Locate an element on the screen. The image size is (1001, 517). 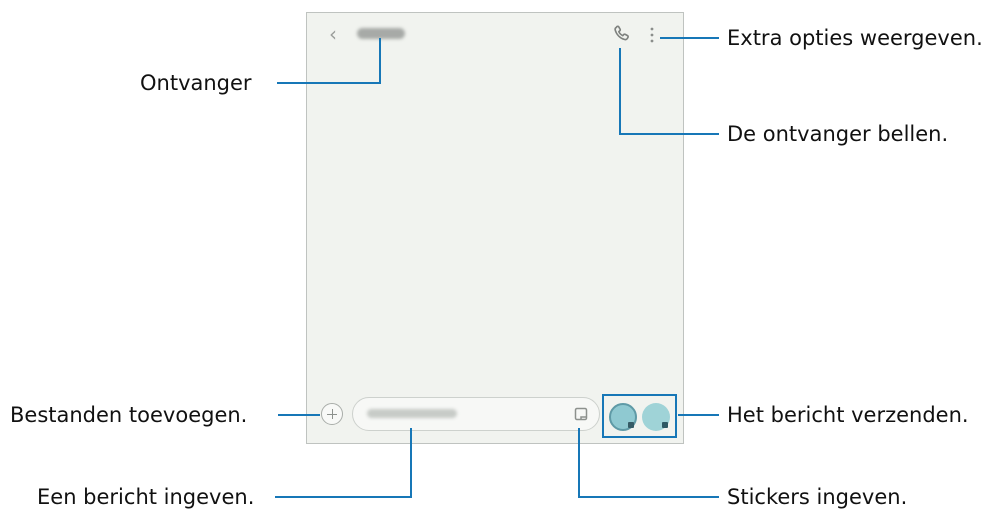
label-send-message: Het bericht verzenden. is located at coordinates (848, 415).